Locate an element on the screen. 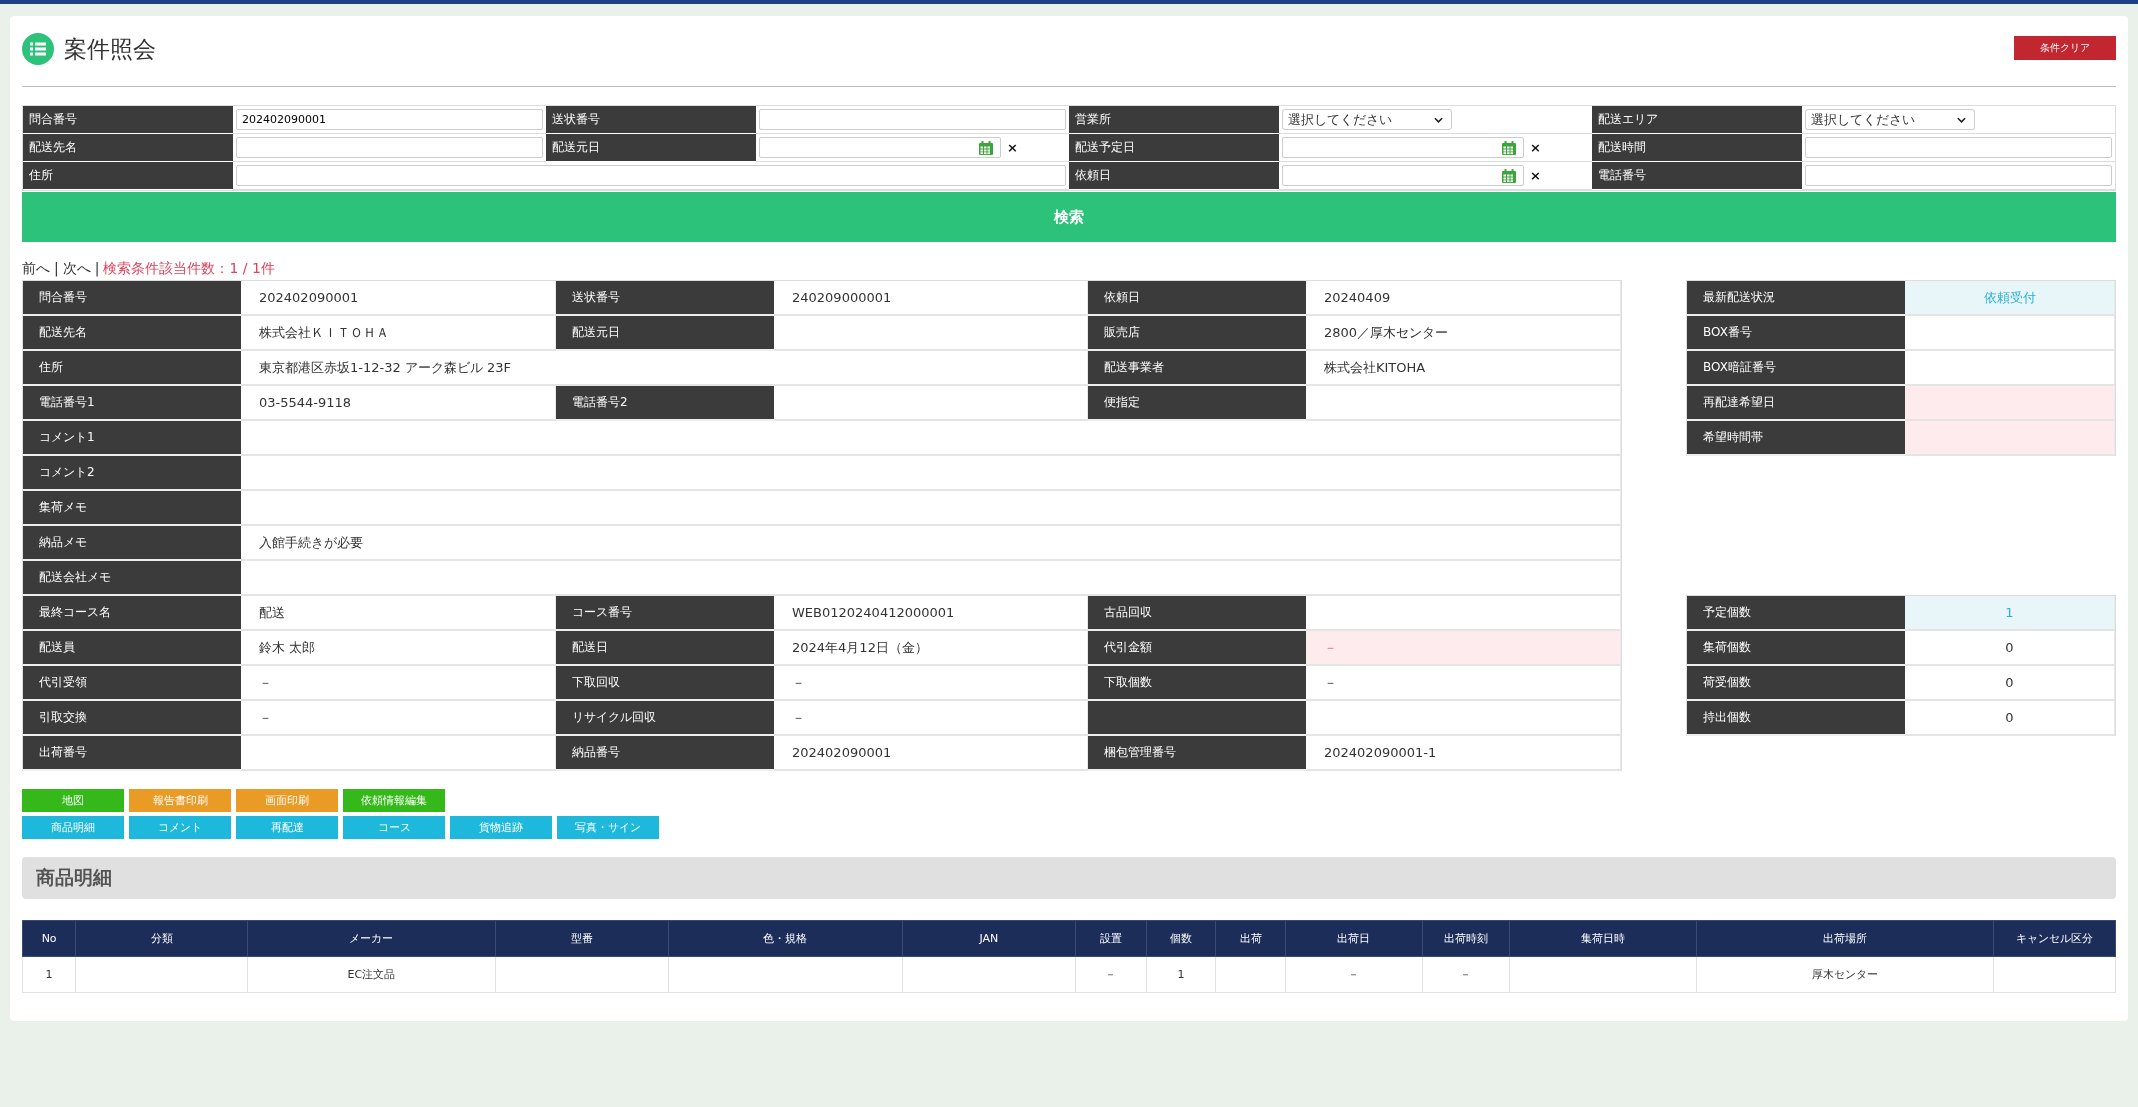 This screenshot has width=2138, height=1107. field-label: 集荷個数 is located at coordinates (1796, 648).